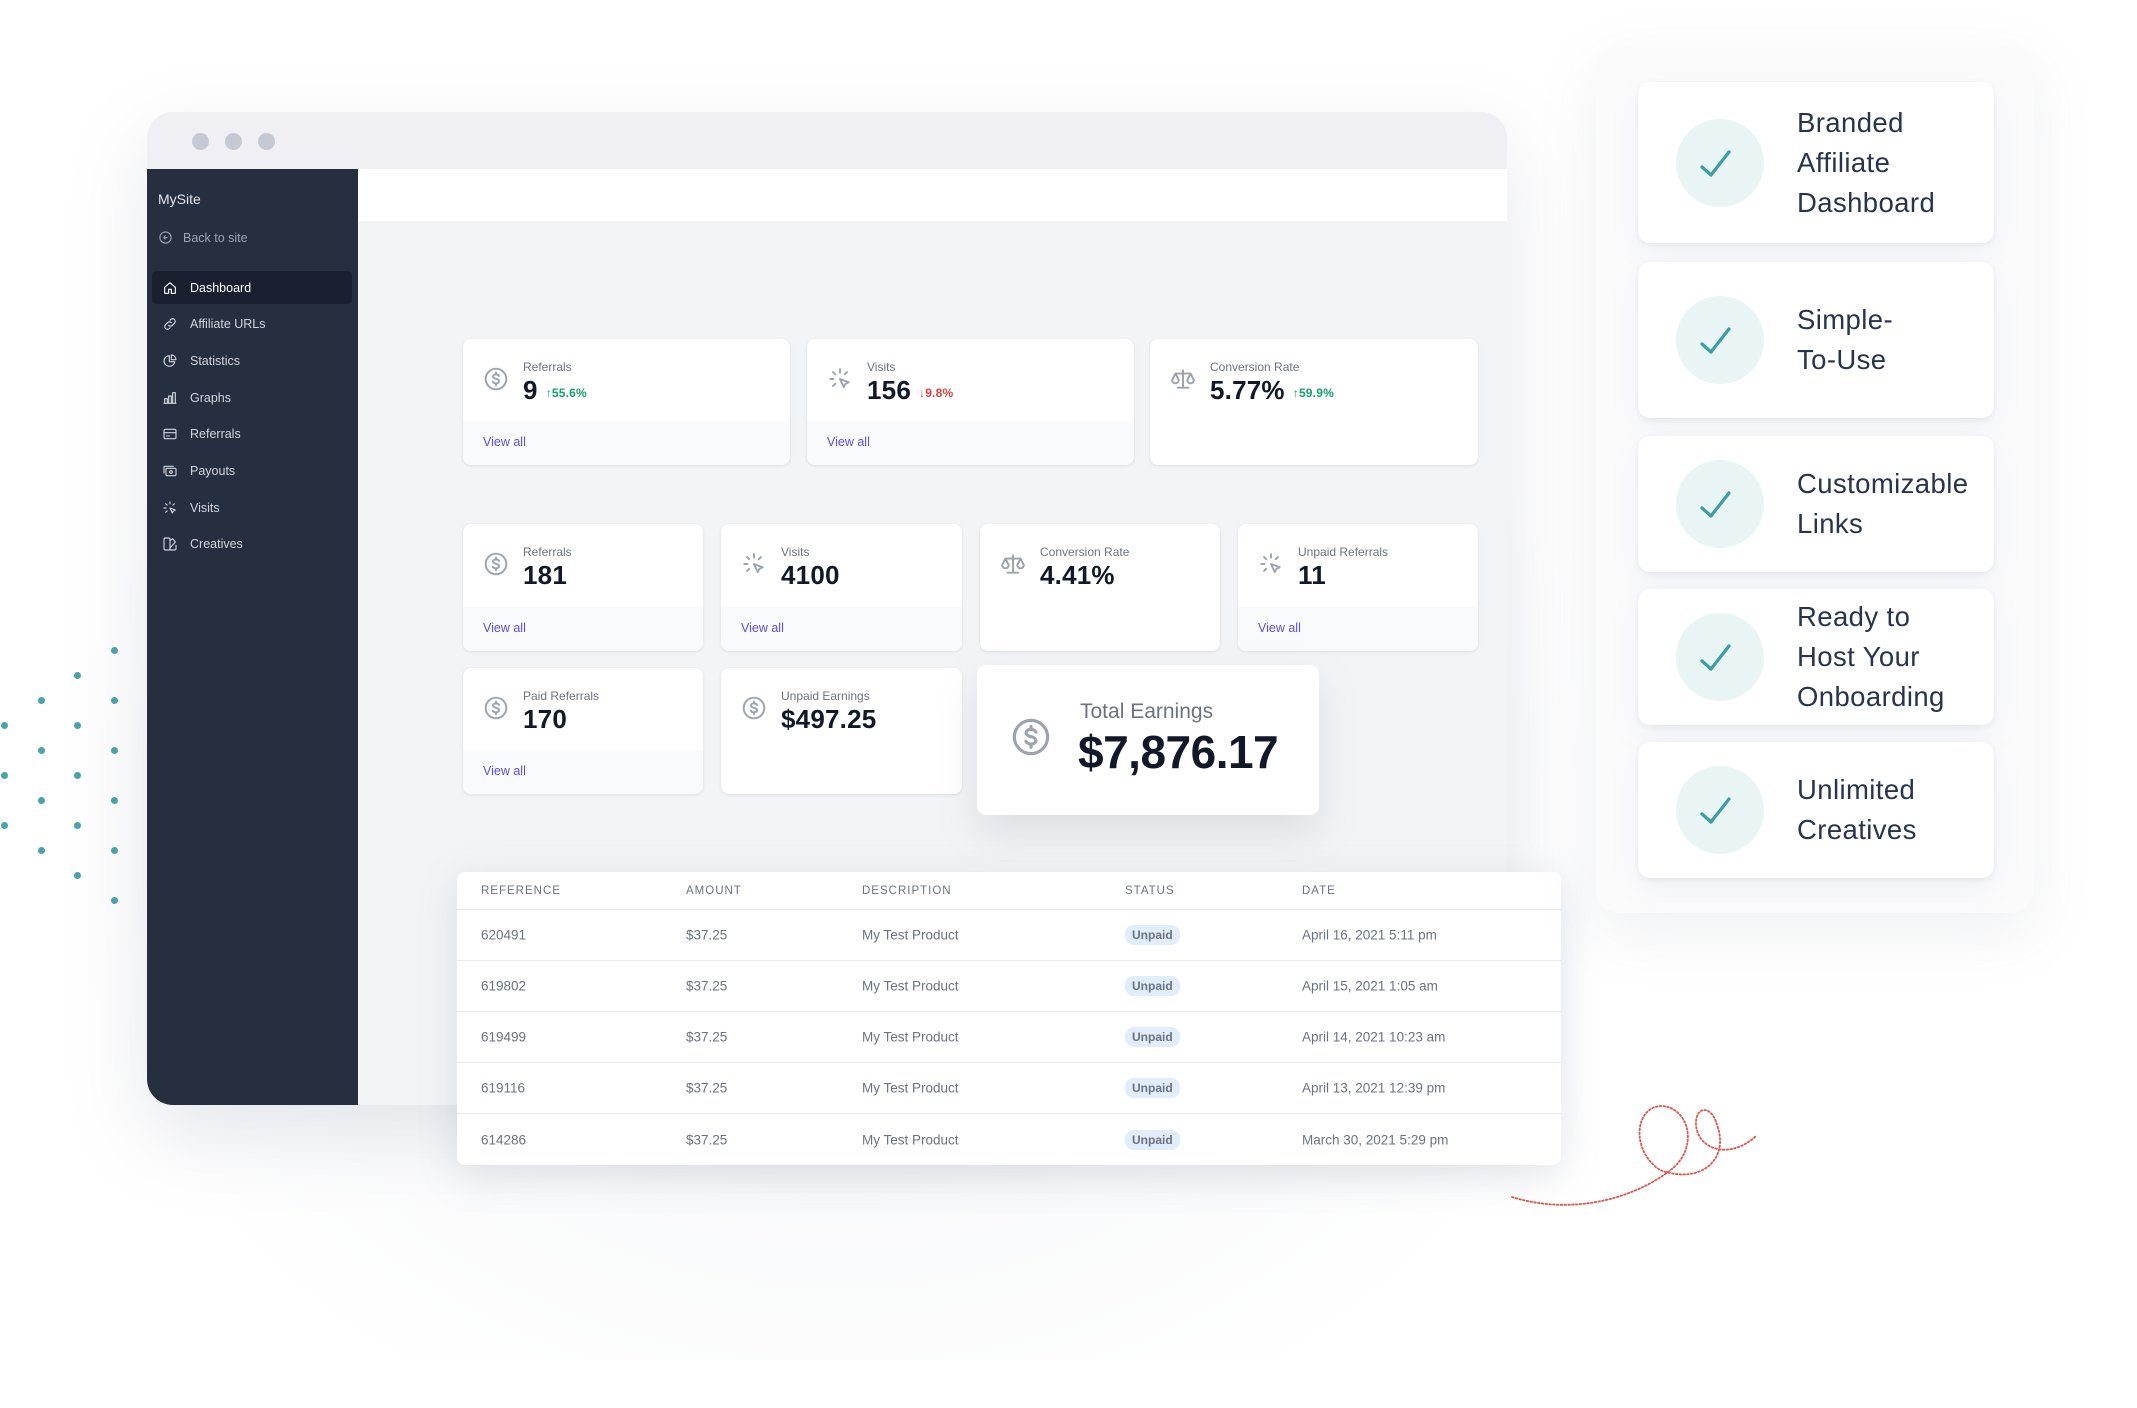 This screenshot has height=1408, width=2137. What do you see at coordinates (1375, 1139) in the screenshot?
I see `cell-date: March 30, 2021 5:29 pm` at bounding box center [1375, 1139].